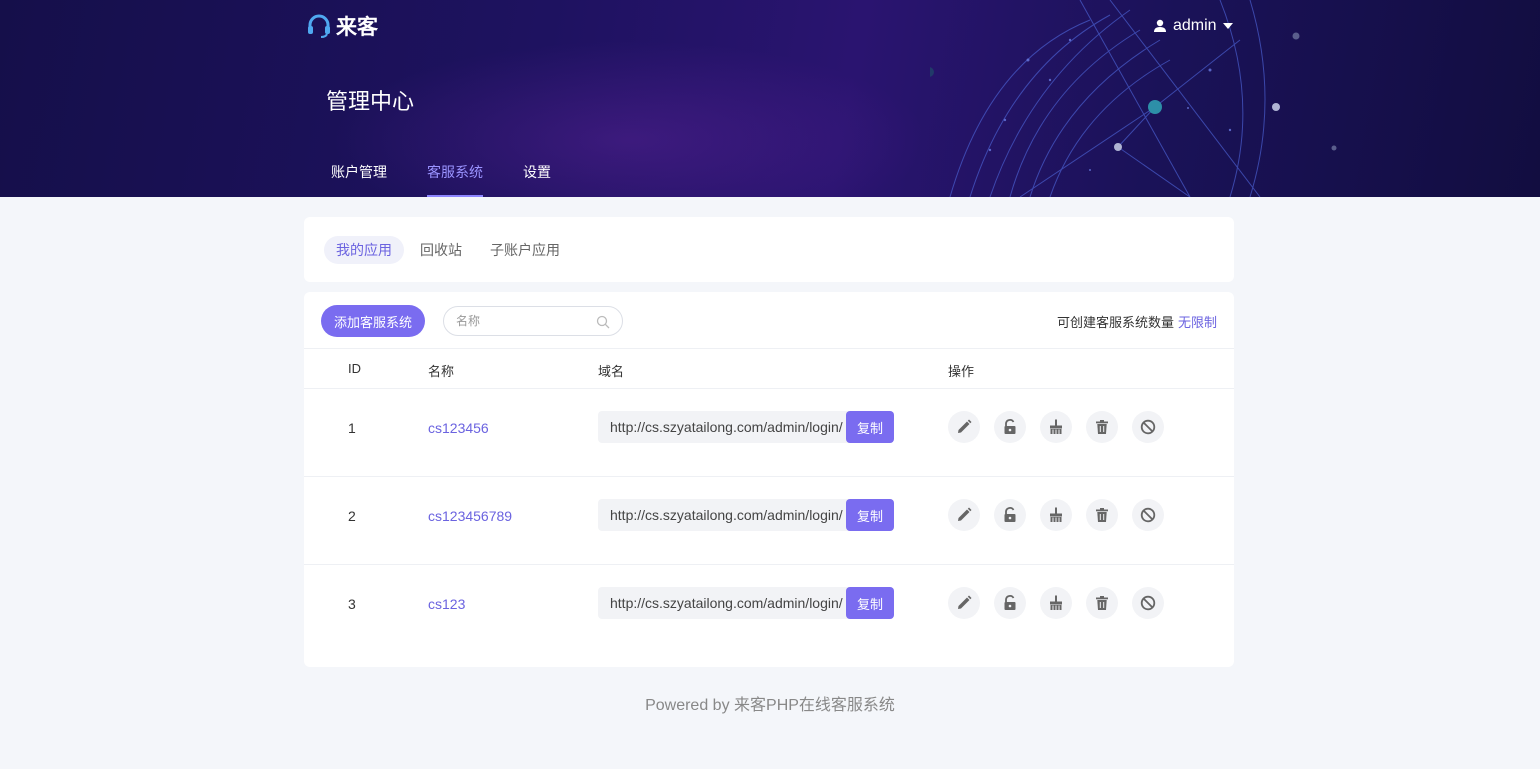 This screenshot has height=769, width=1540. Describe the element at coordinates (961, 371) in the screenshot. I see `header-actions: 操作` at that location.